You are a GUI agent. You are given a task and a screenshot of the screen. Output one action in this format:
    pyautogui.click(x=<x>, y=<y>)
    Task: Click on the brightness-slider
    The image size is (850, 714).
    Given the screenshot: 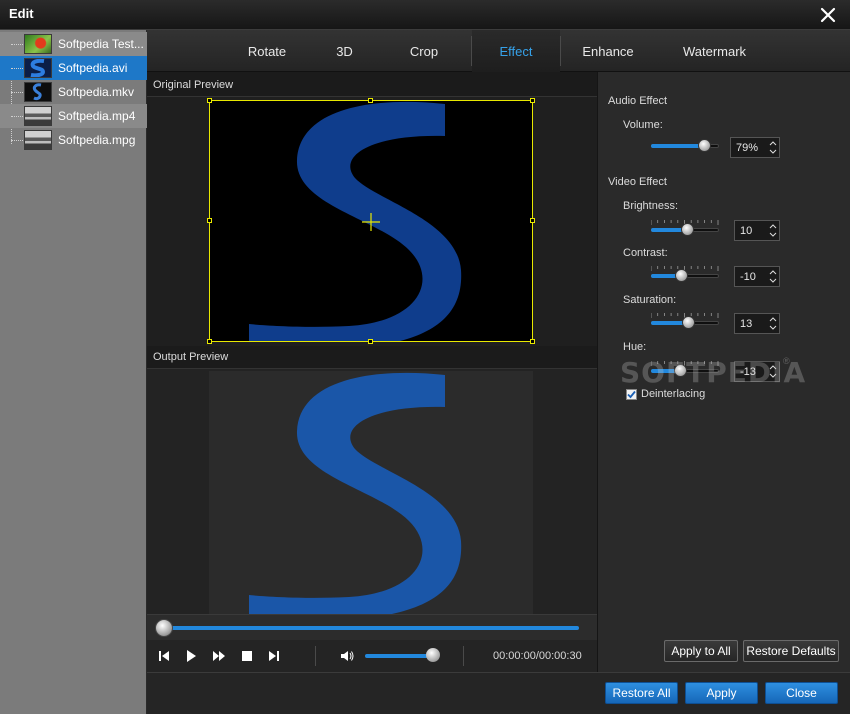 What is the action you would take?
    pyautogui.click(x=686, y=230)
    